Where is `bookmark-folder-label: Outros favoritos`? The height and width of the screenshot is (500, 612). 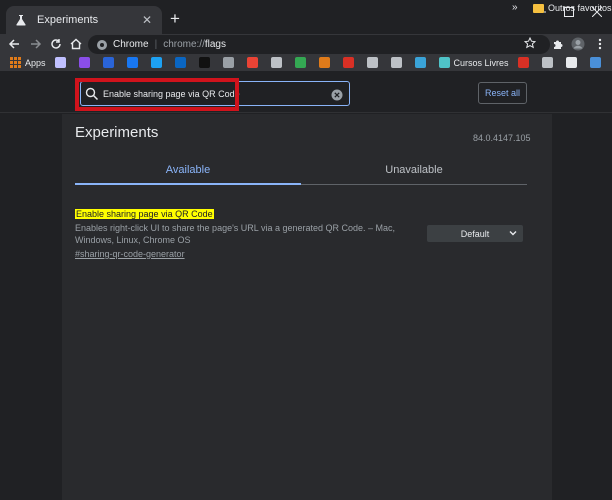 bookmark-folder-label: Outros favoritos is located at coordinates (580, 8).